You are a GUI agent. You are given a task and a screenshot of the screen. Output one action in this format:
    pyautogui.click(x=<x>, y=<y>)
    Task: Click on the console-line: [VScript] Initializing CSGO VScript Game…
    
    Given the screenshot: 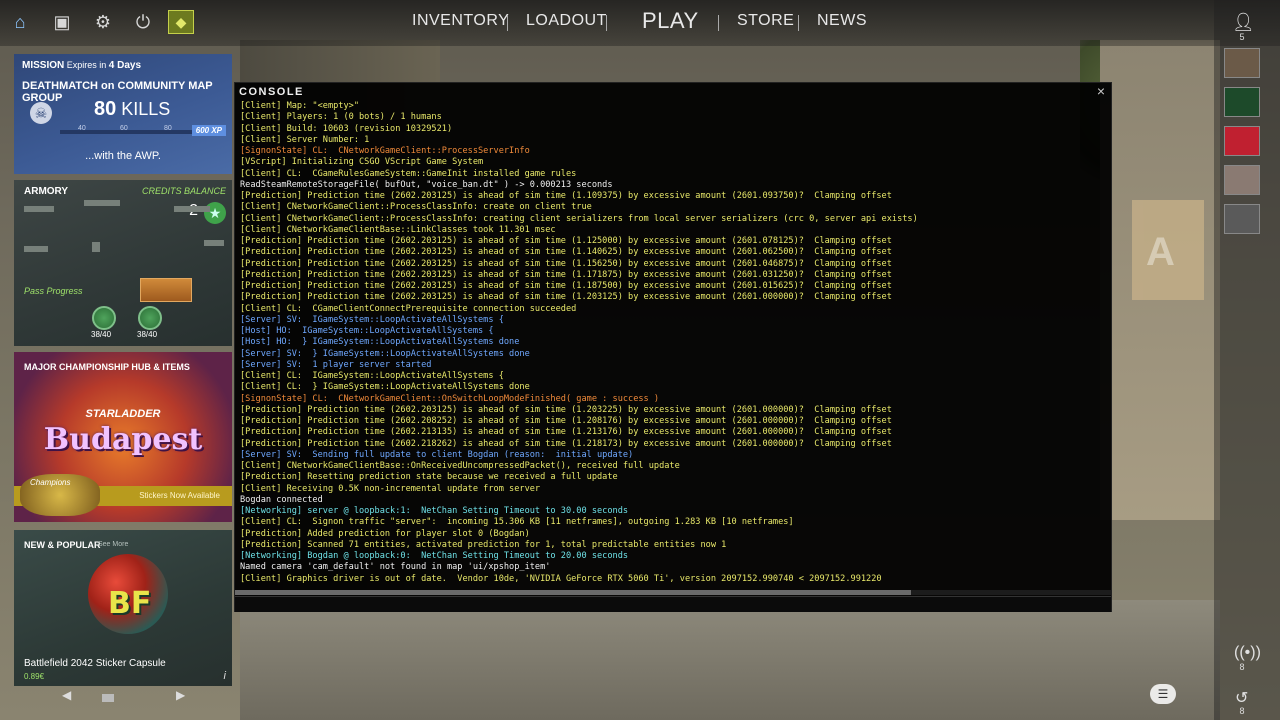 What is the action you would take?
    pyautogui.click(x=362, y=162)
    